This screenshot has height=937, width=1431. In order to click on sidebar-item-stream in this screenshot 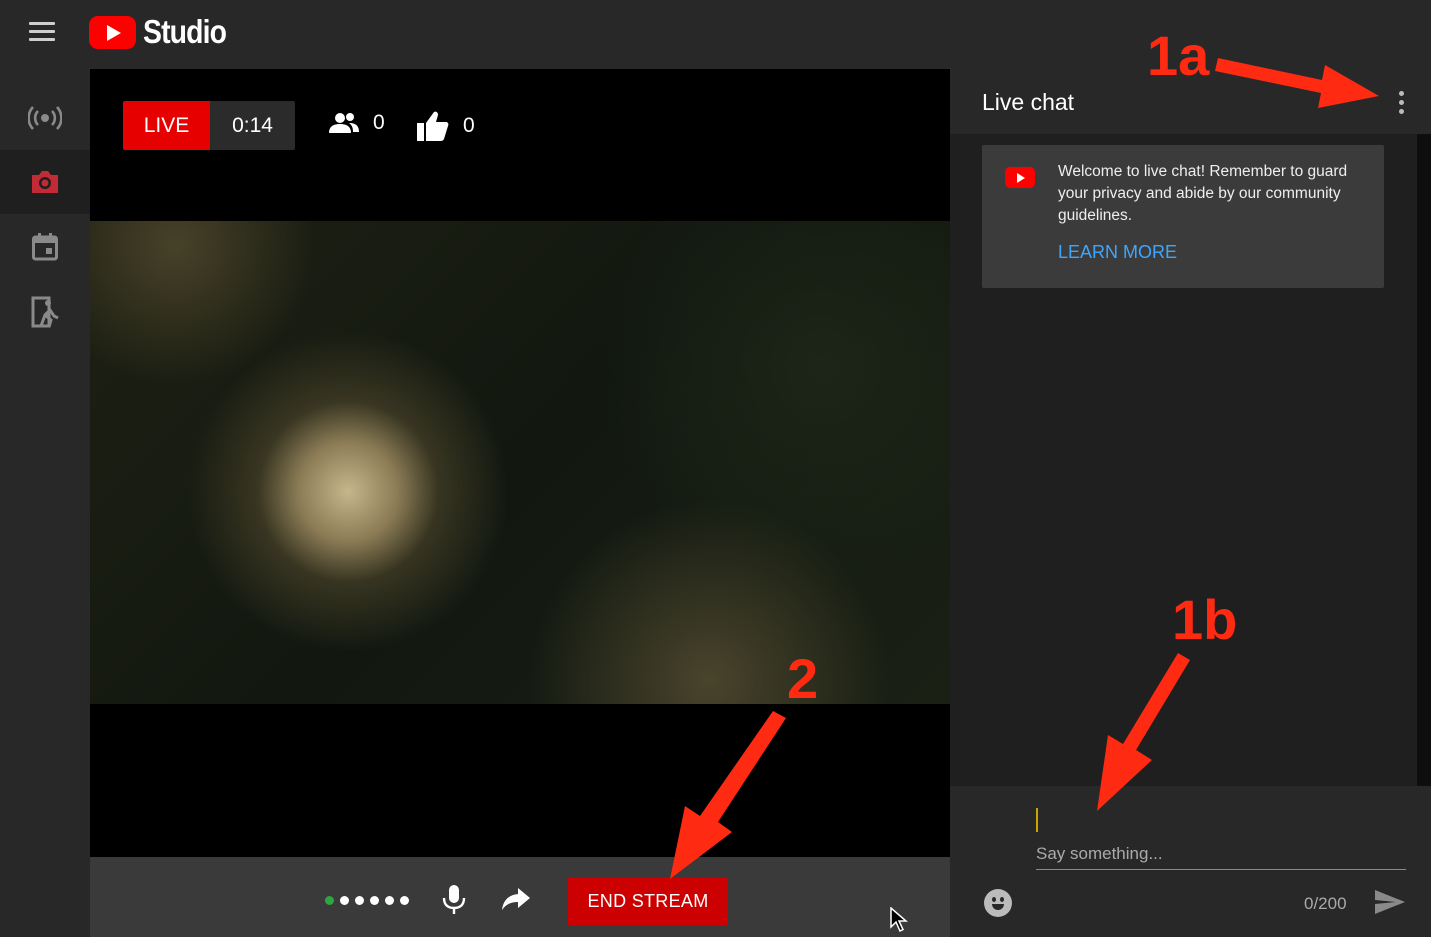, I will do `click(45, 118)`.